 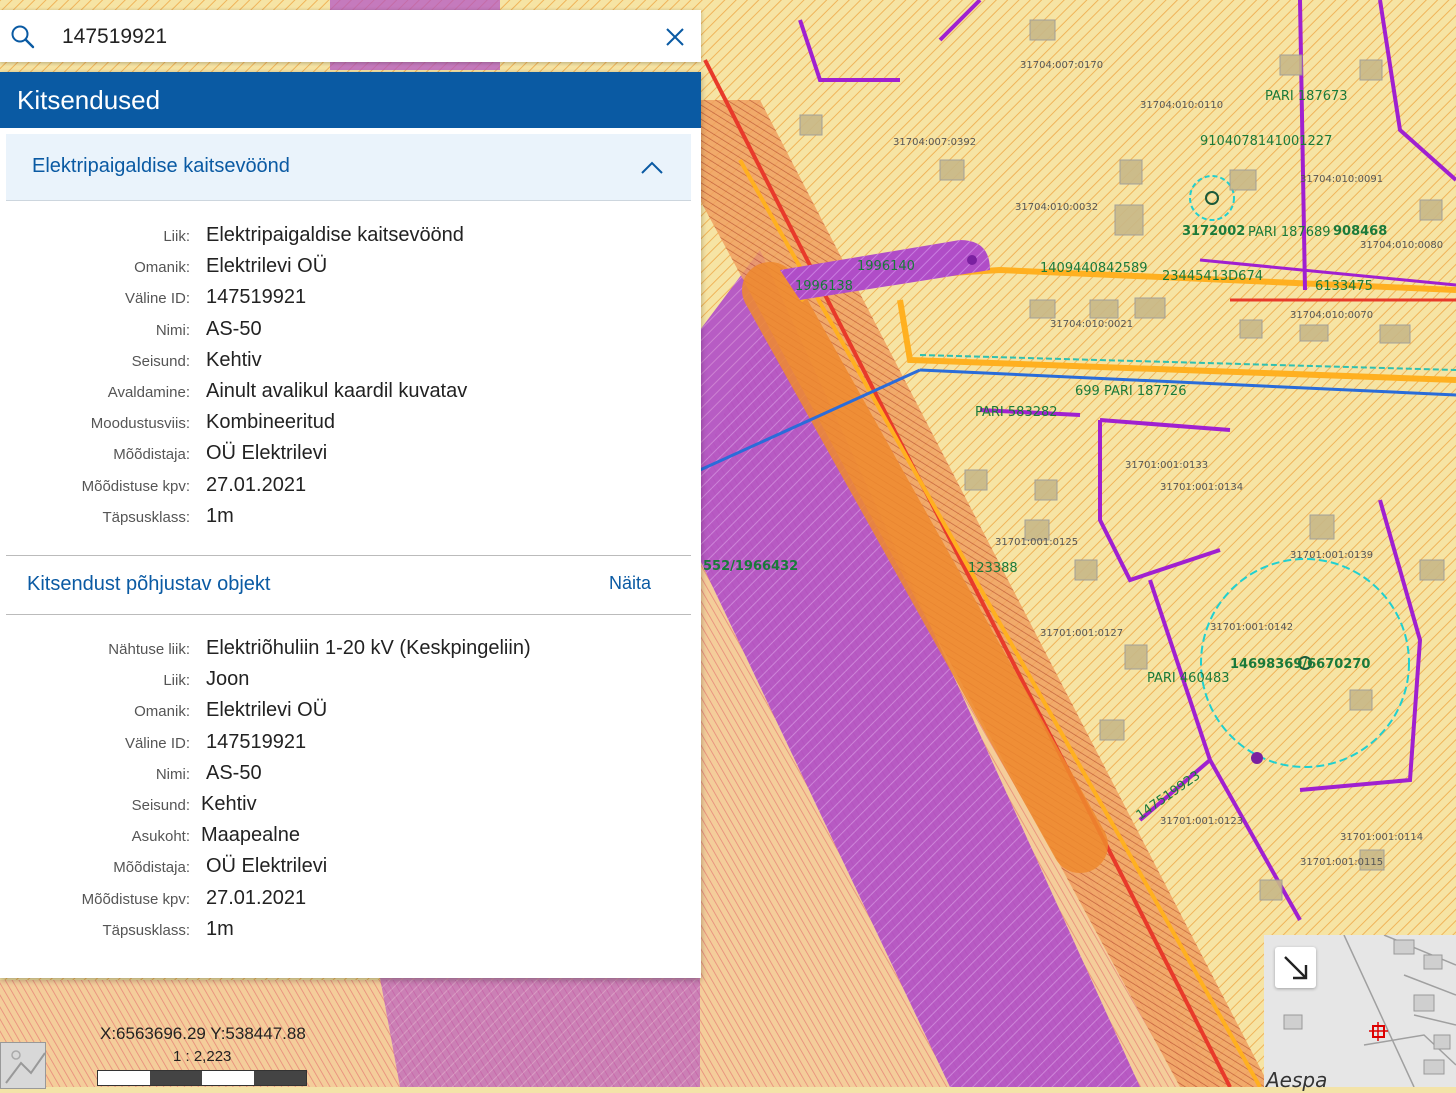 I want to click on detail-value: Maapealne, so click(x=250, y=835).